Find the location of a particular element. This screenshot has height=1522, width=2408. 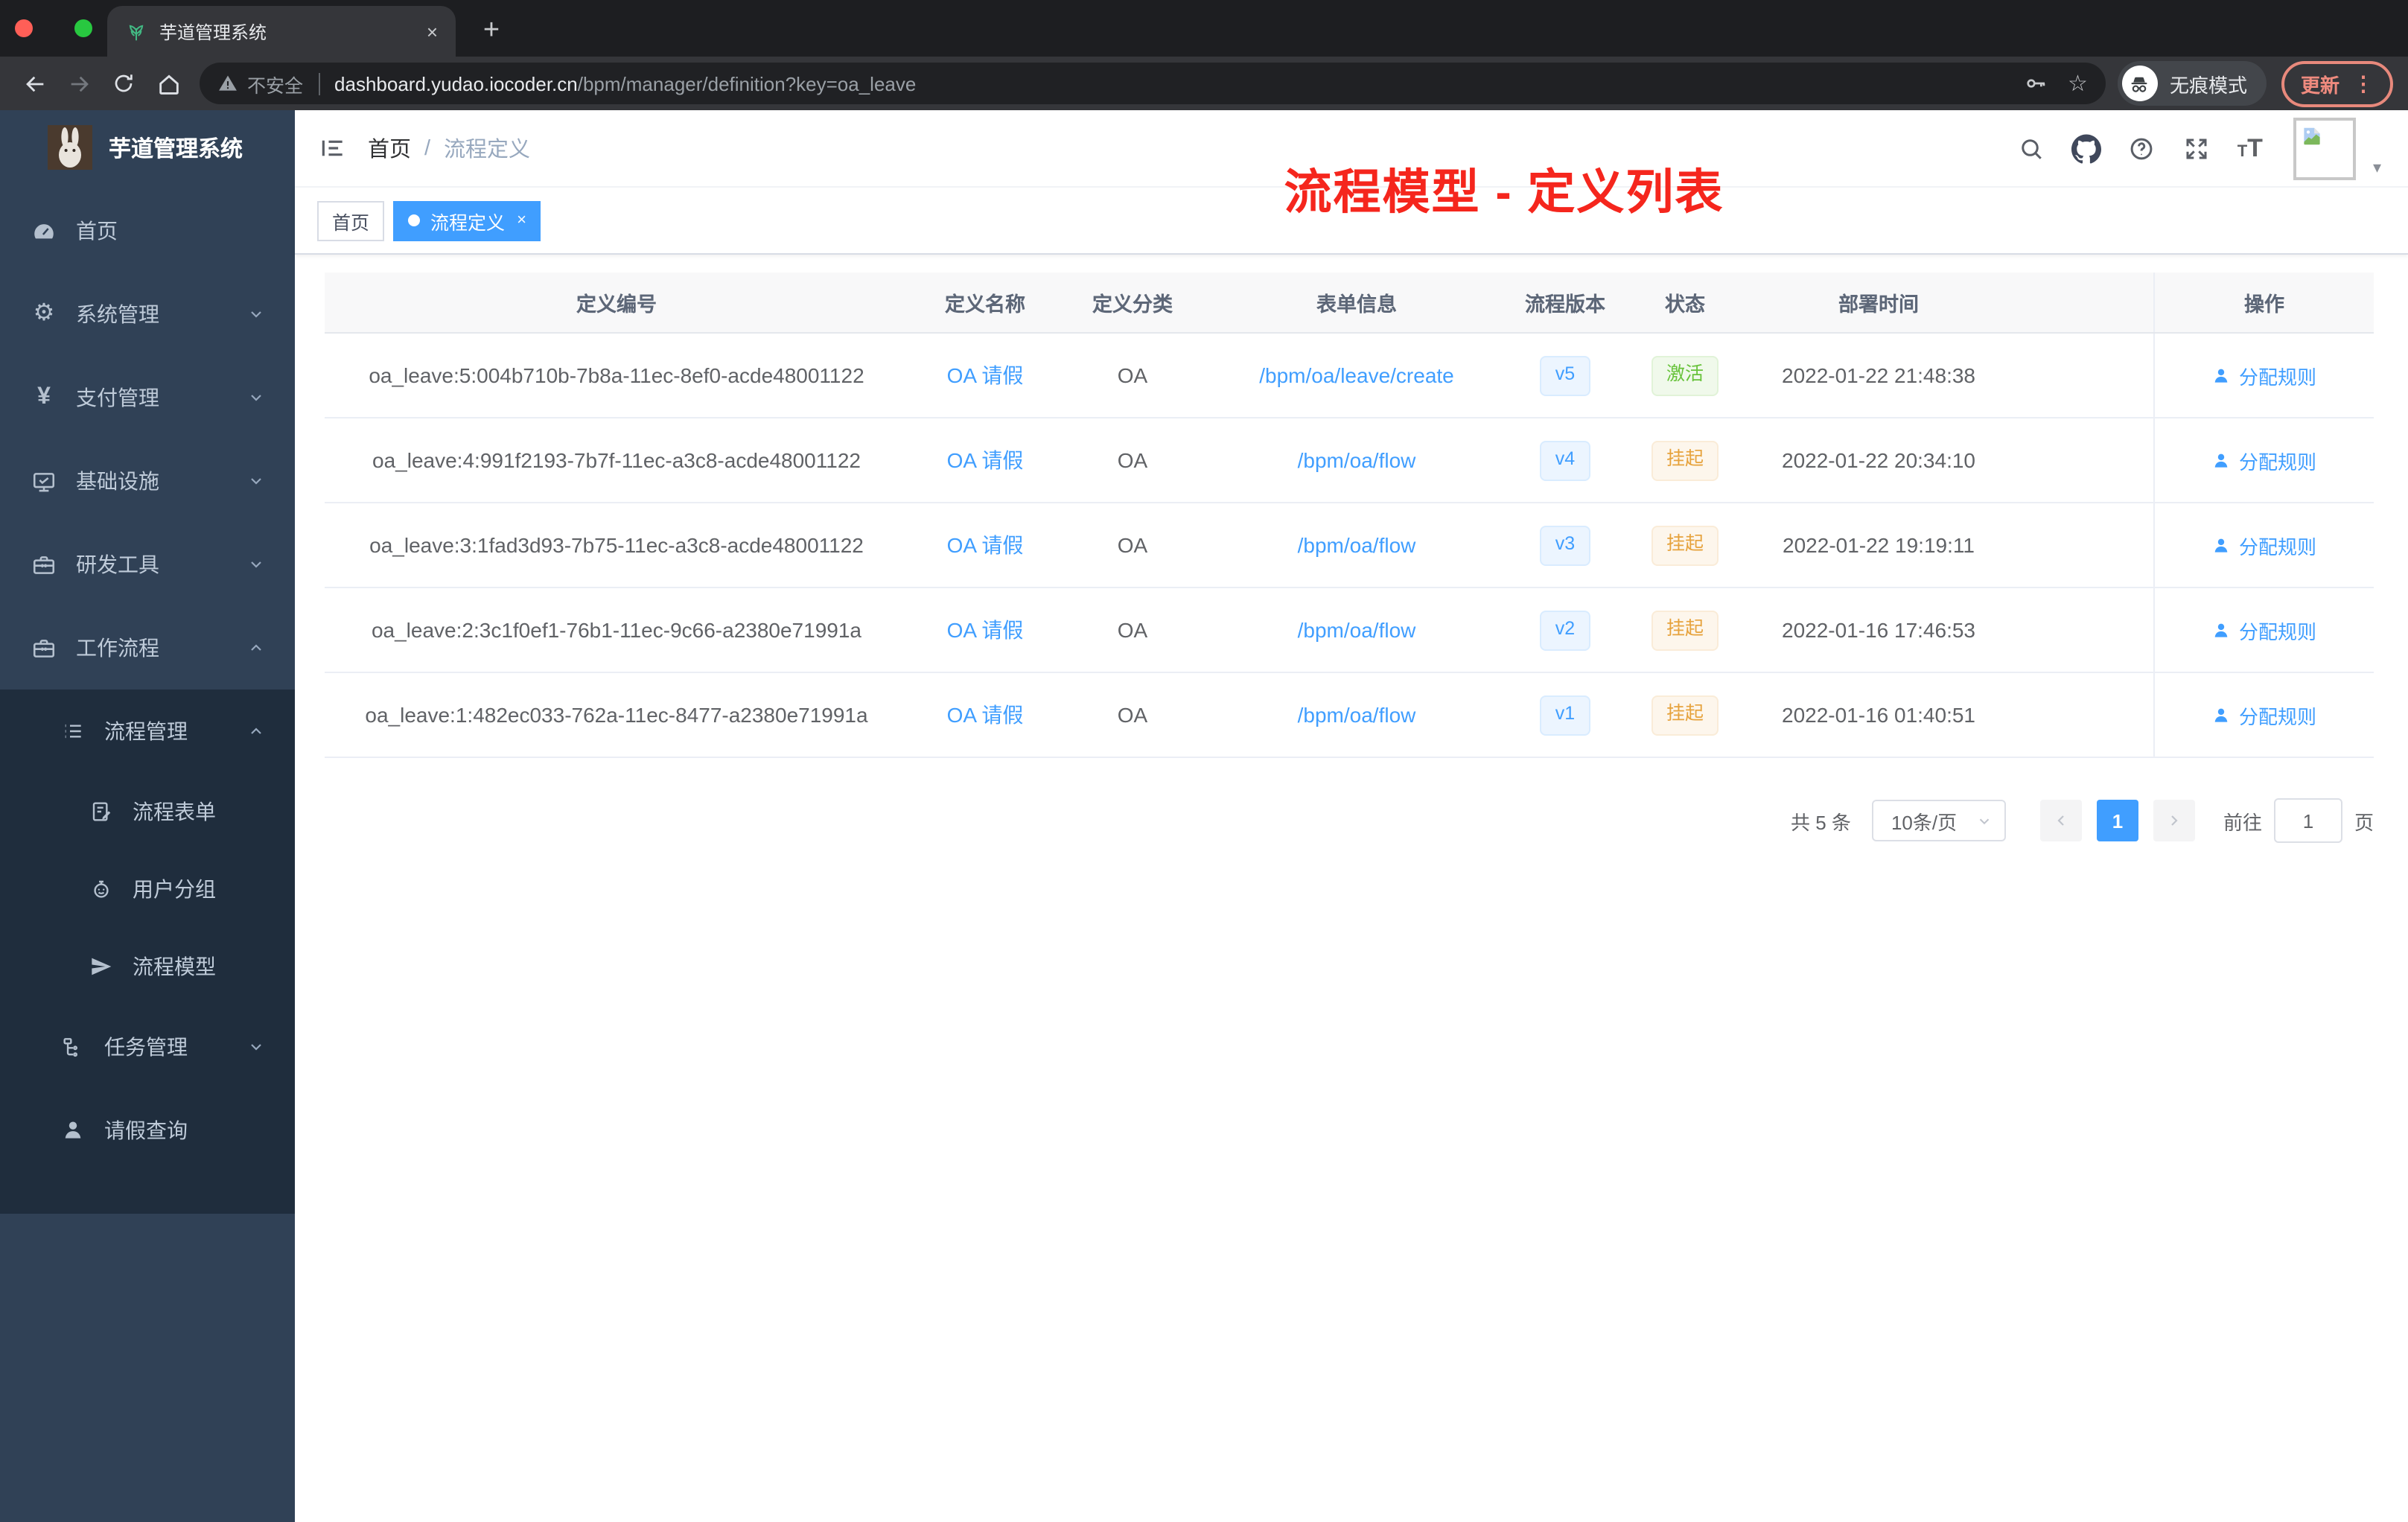

sidebar-item-label: 任务管理 is located at coordinates (146, 1047).